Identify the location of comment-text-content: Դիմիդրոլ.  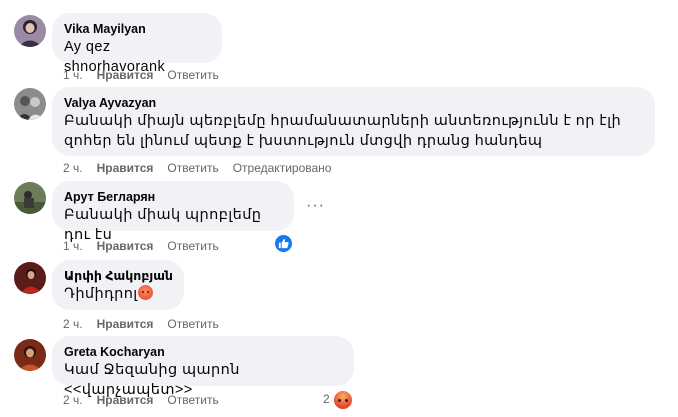
(101, 294).